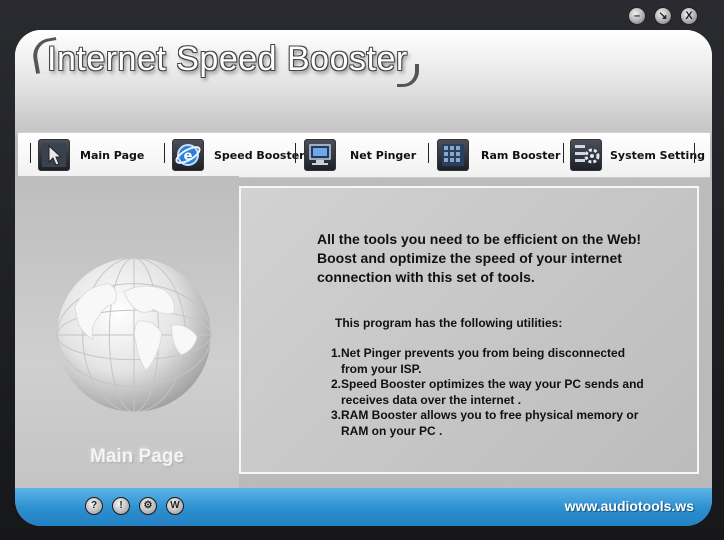  I want to click on footer-bar: ? ! ⚙ W www.audiotools.ws, so click(363, 507).